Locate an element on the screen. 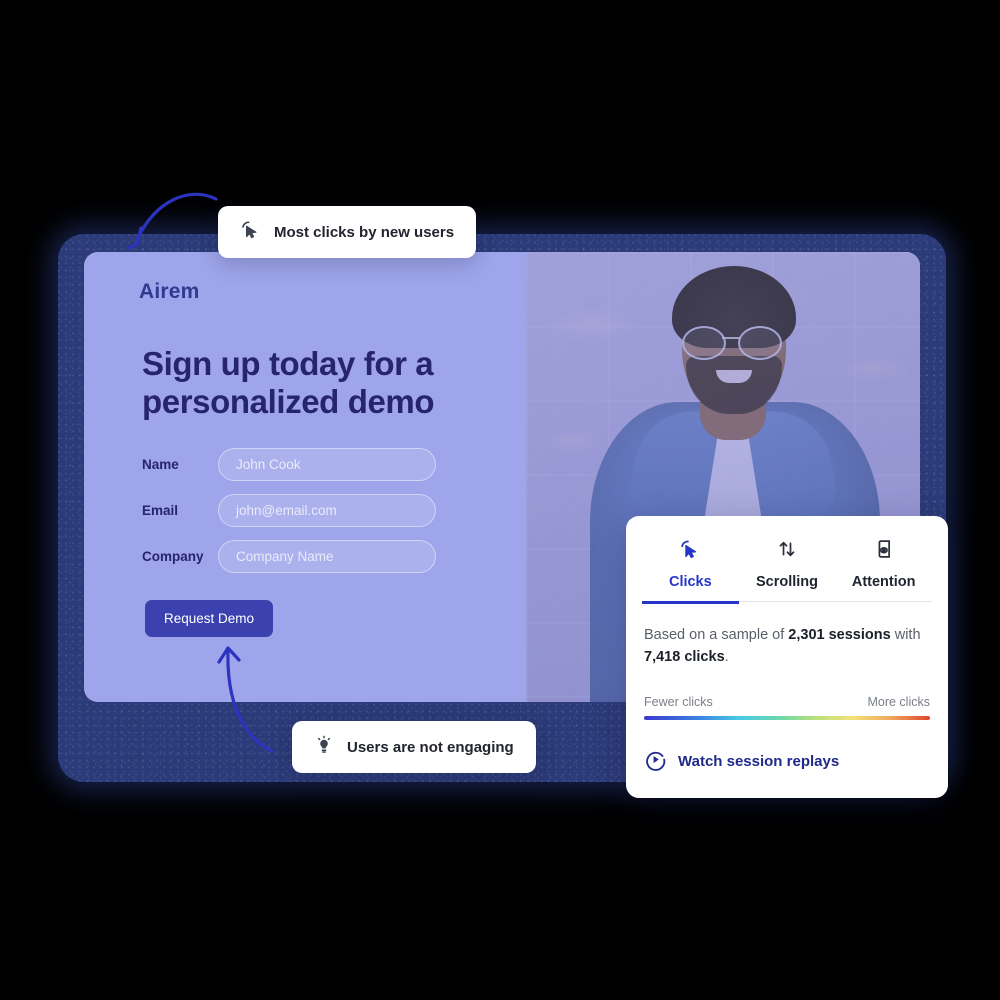  lightbulb-icon is located at coordinates (324, 747).